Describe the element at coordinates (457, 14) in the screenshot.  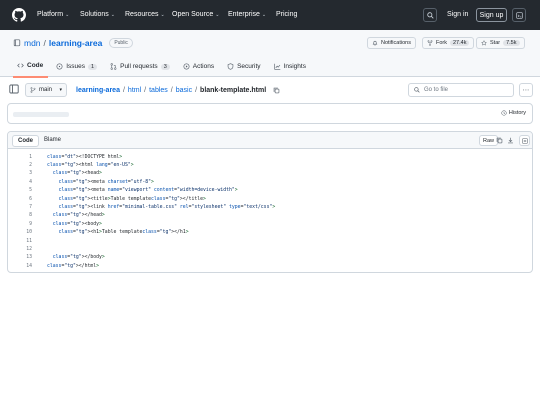
I see `sign-in-link: Sign in` at that location.